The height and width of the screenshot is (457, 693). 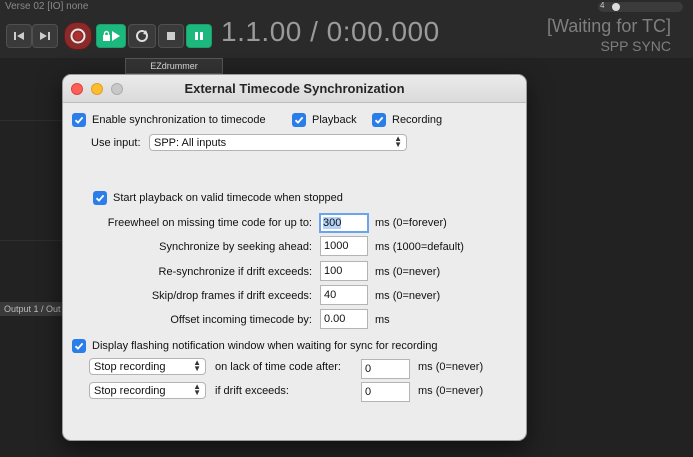 I want to click on drift-unit: ms (0=never), so click(x=451, y=391).